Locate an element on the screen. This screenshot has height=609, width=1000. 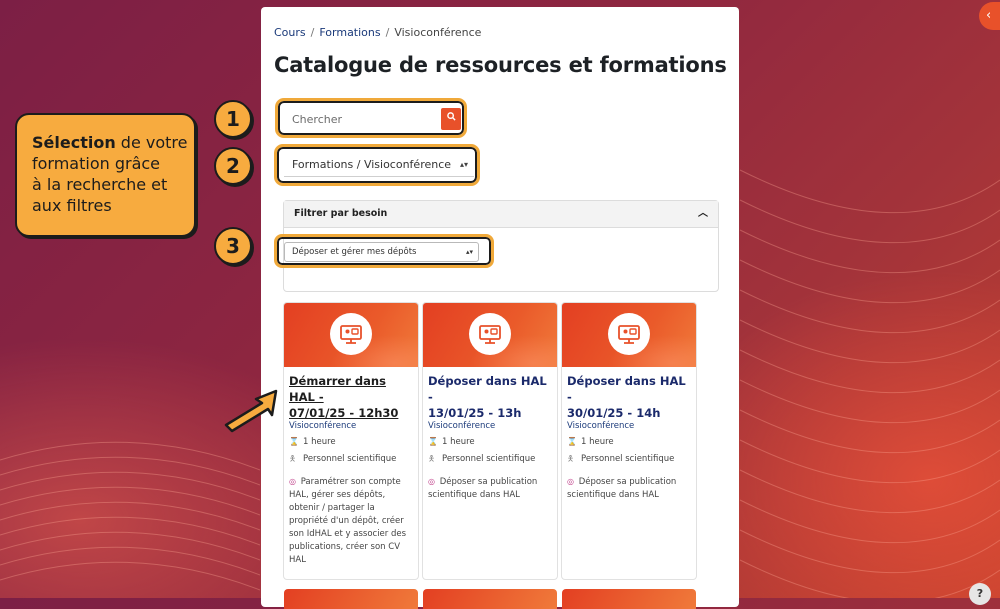
breadcrumb-current: Visioconférence is located at coordinates (438, 32).